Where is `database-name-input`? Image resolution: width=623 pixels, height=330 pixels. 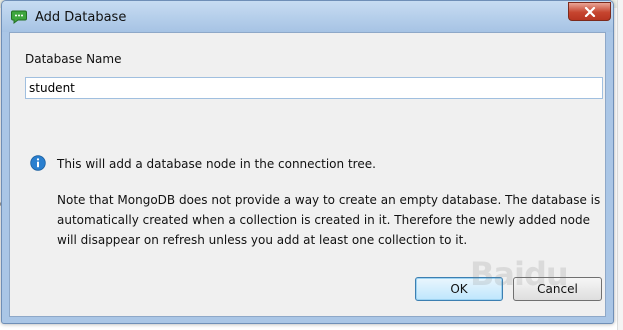 database-name-input is located at coordinates (314, 88).